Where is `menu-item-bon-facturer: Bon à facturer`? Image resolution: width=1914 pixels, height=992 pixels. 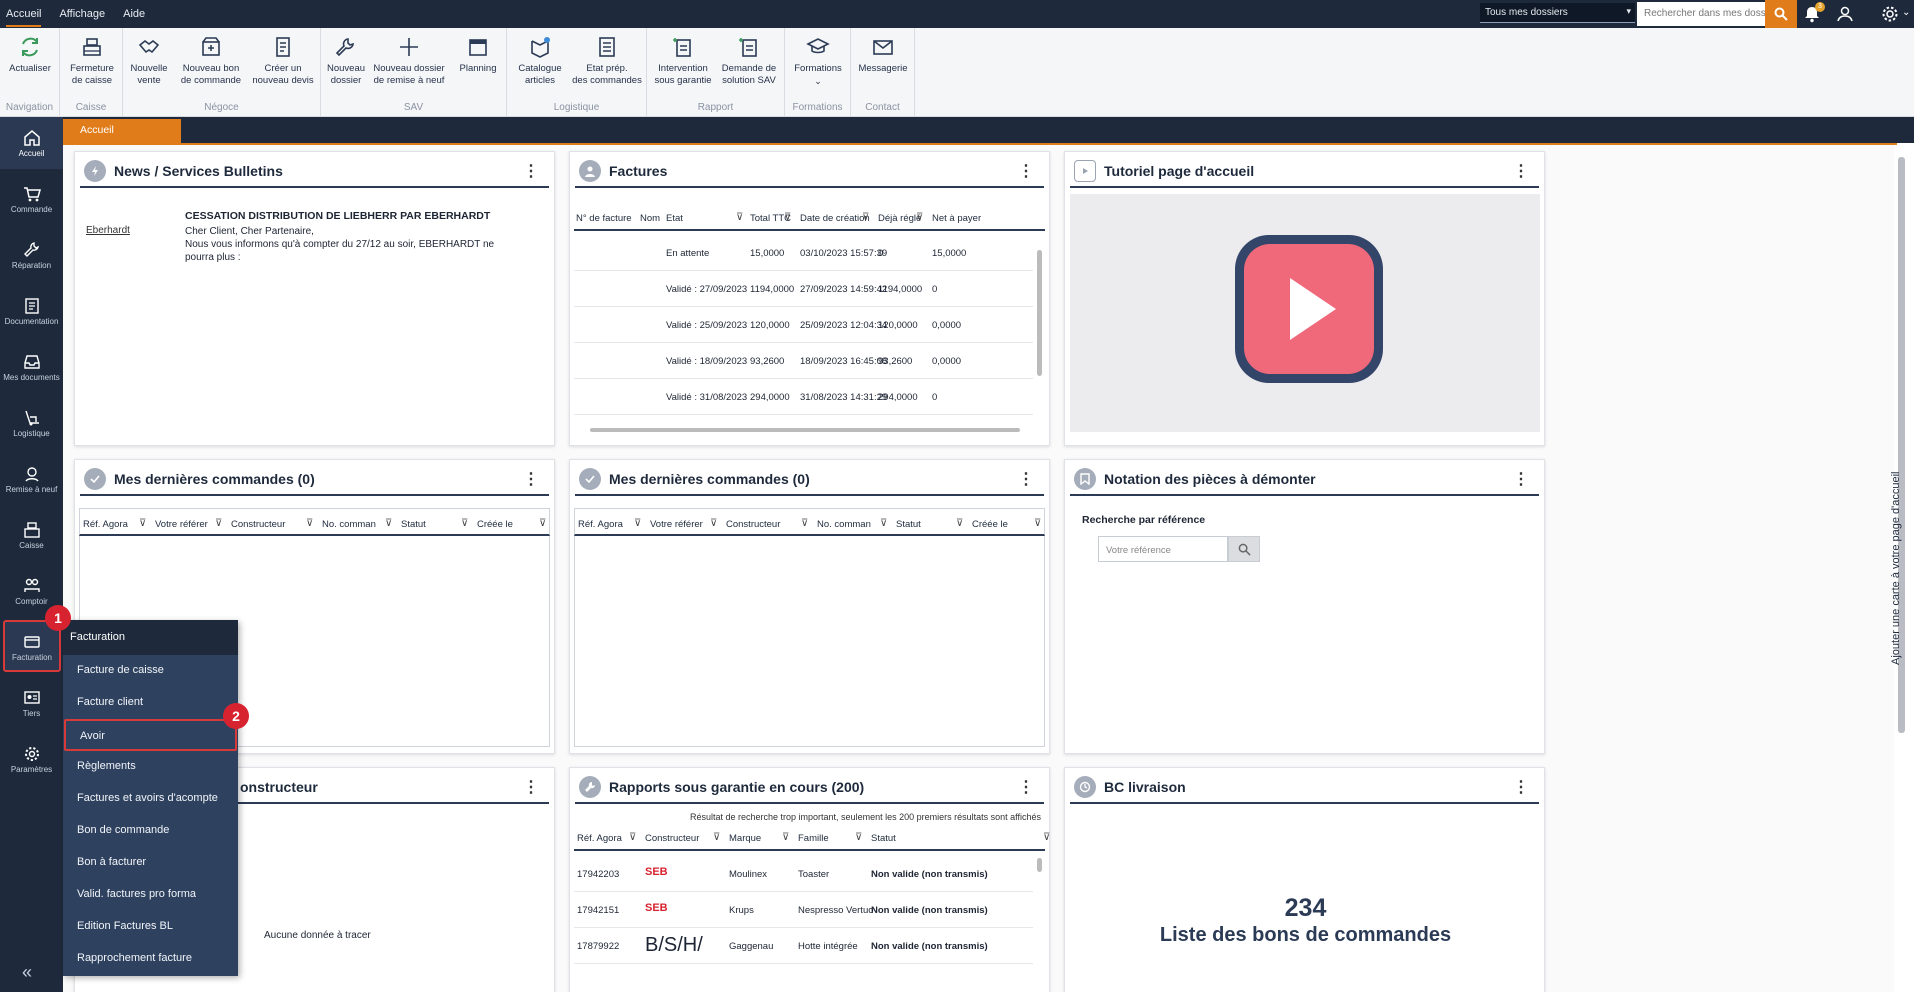 menu-item-bon-facturer: Bon à facturer is located at coordinates (150, 863).